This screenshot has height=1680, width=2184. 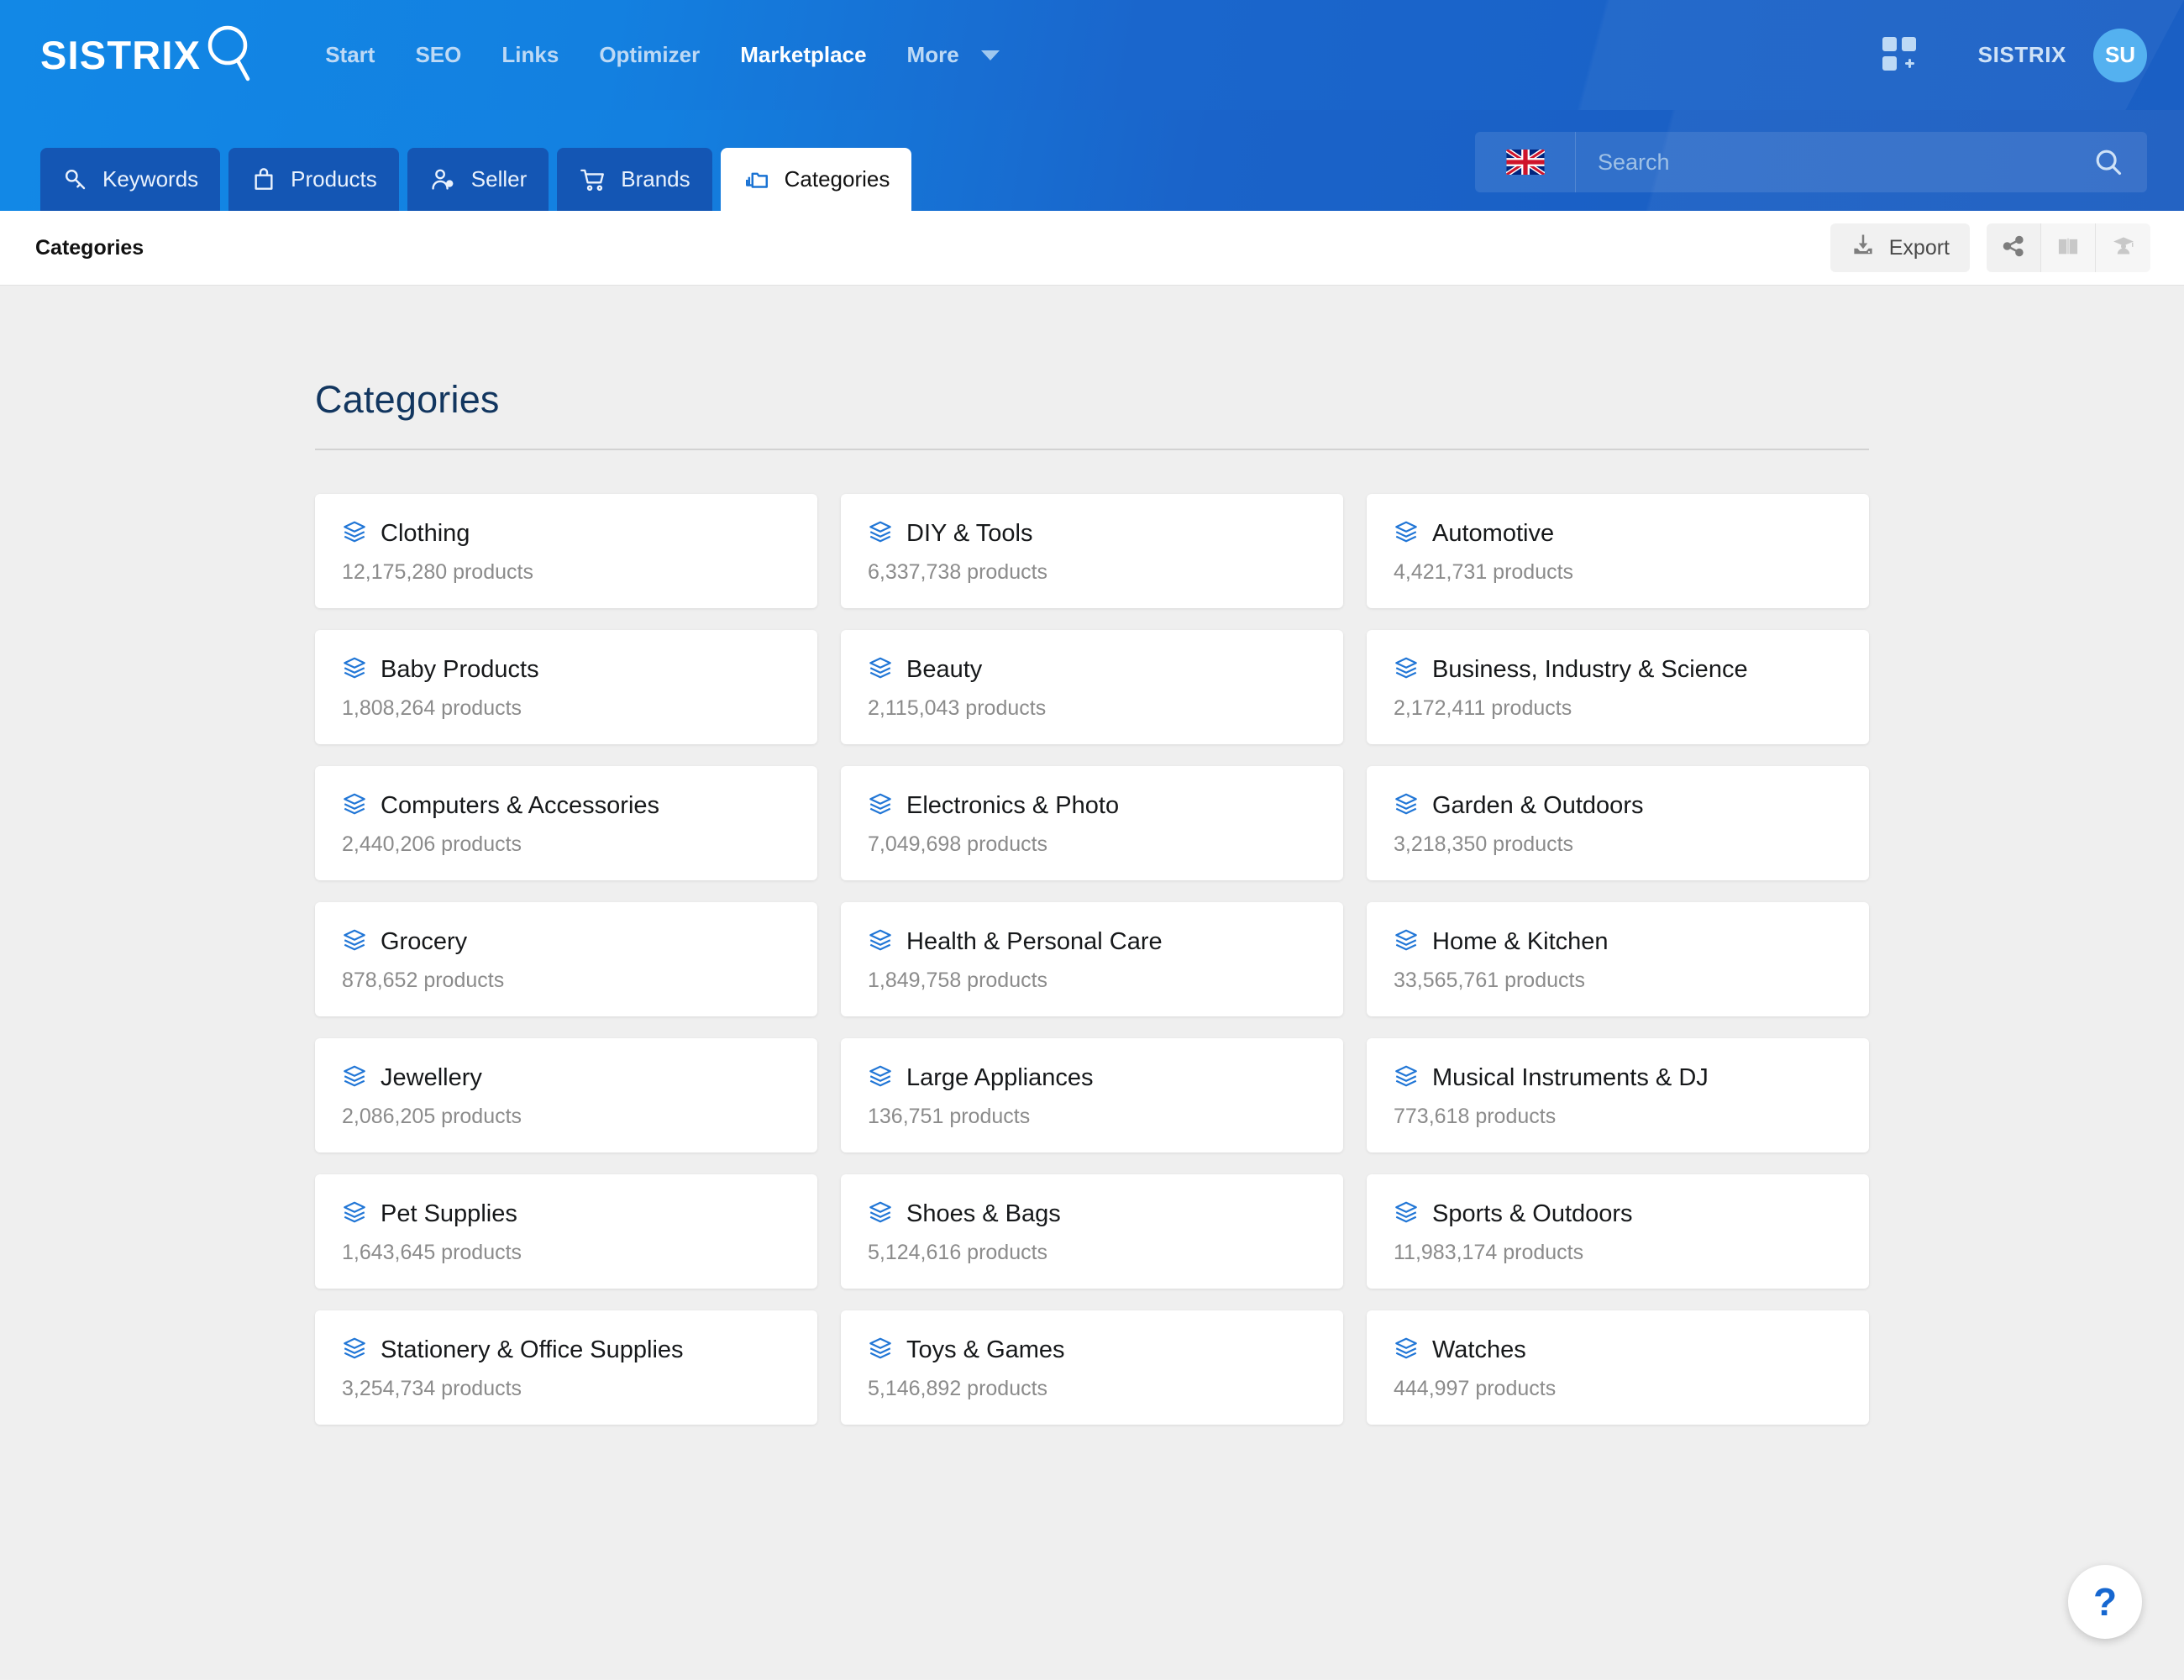 What do you see at coordinates (1034, 941) in the screenshot?
I see `category-card-title: Health & Personal Care` at bounding box center [1034, 941].